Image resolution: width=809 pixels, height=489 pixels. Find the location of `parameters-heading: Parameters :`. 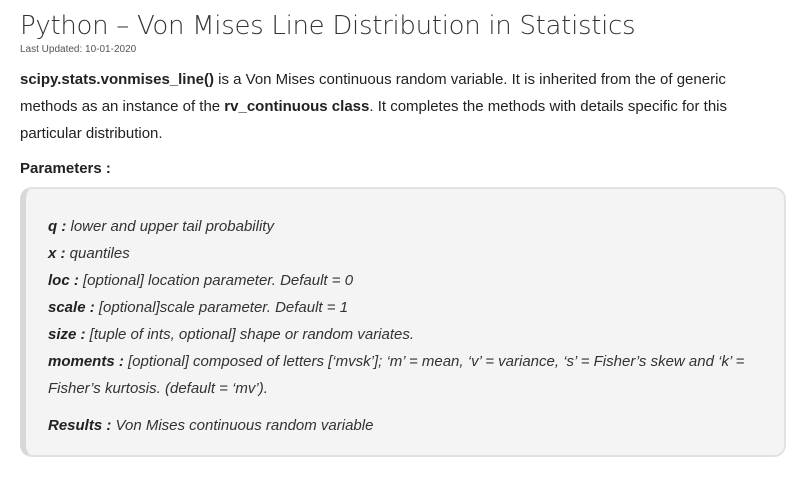

parameters-heading: Parameters : is located at coordinates (65, 168).